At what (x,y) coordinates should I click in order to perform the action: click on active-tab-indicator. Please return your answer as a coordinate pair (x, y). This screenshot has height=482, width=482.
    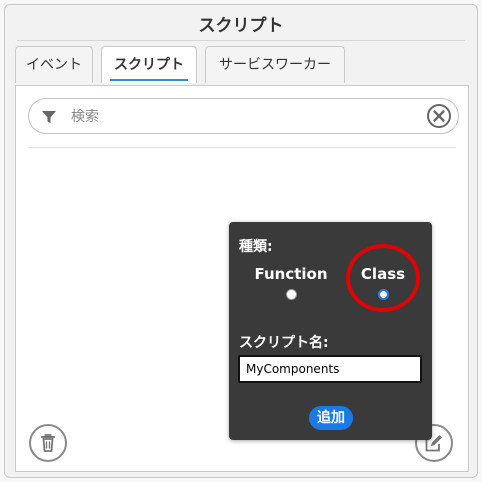
    Looking at the image, I should click on (149, 80).